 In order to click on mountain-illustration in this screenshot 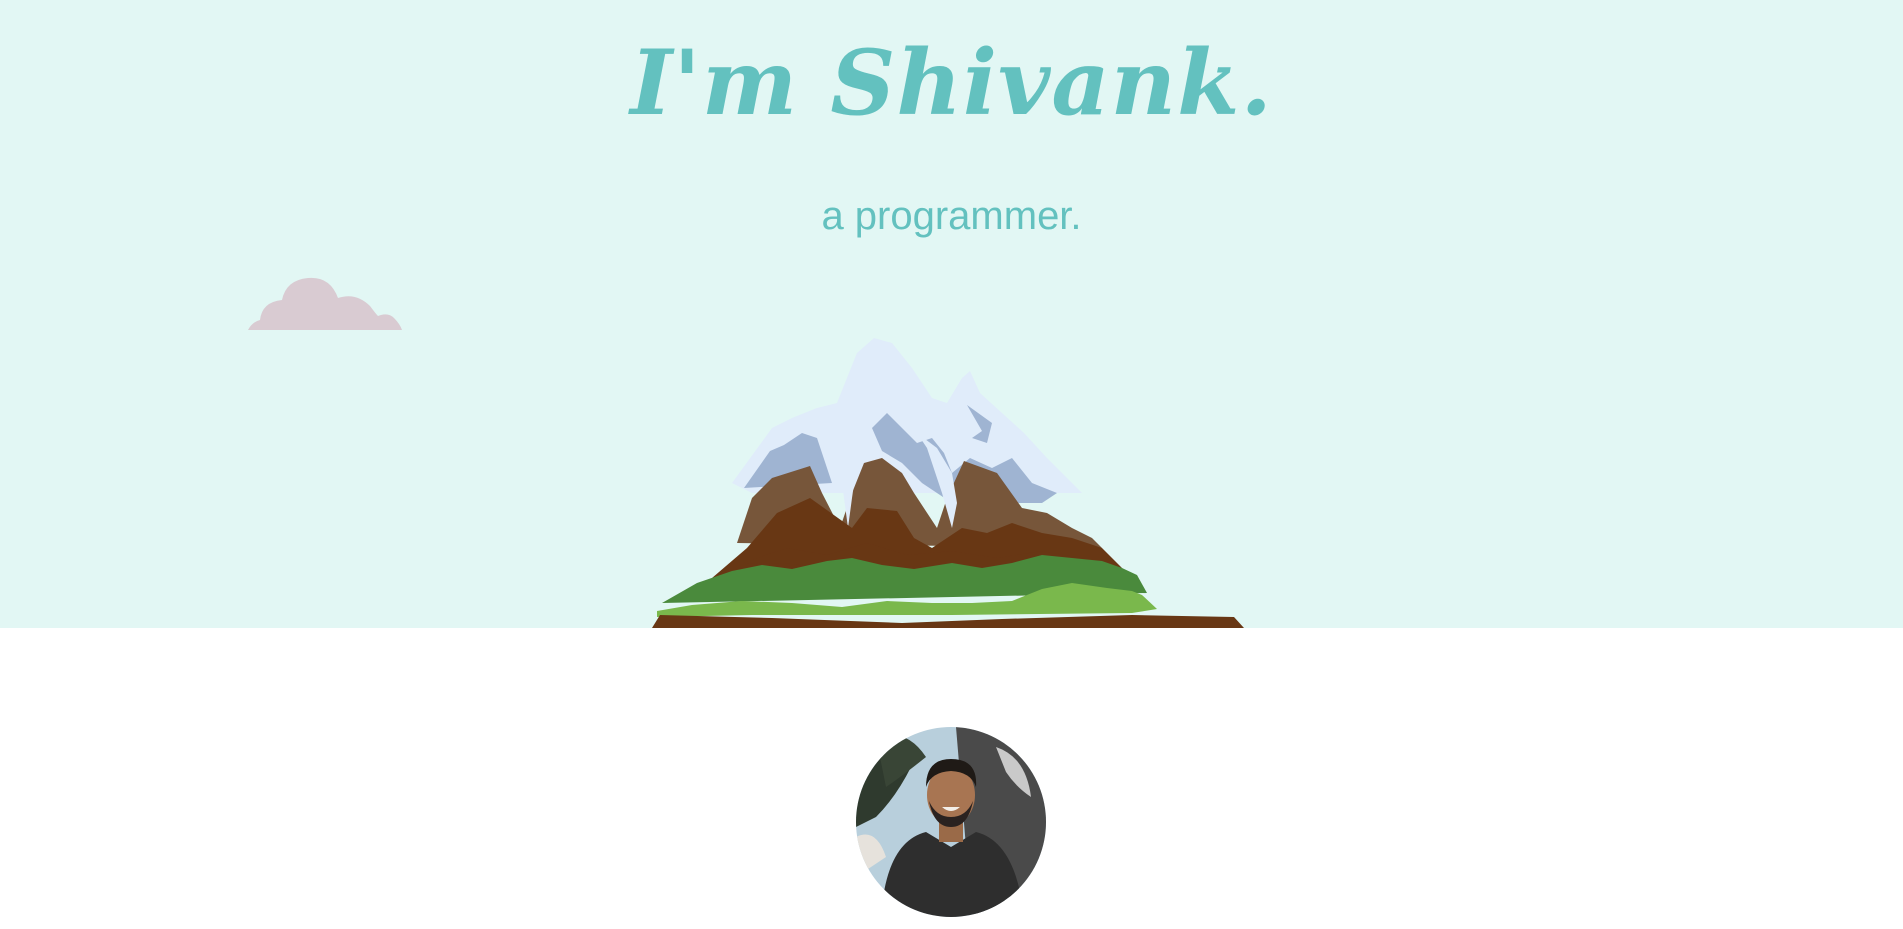, I will do `click(948, 483)`.